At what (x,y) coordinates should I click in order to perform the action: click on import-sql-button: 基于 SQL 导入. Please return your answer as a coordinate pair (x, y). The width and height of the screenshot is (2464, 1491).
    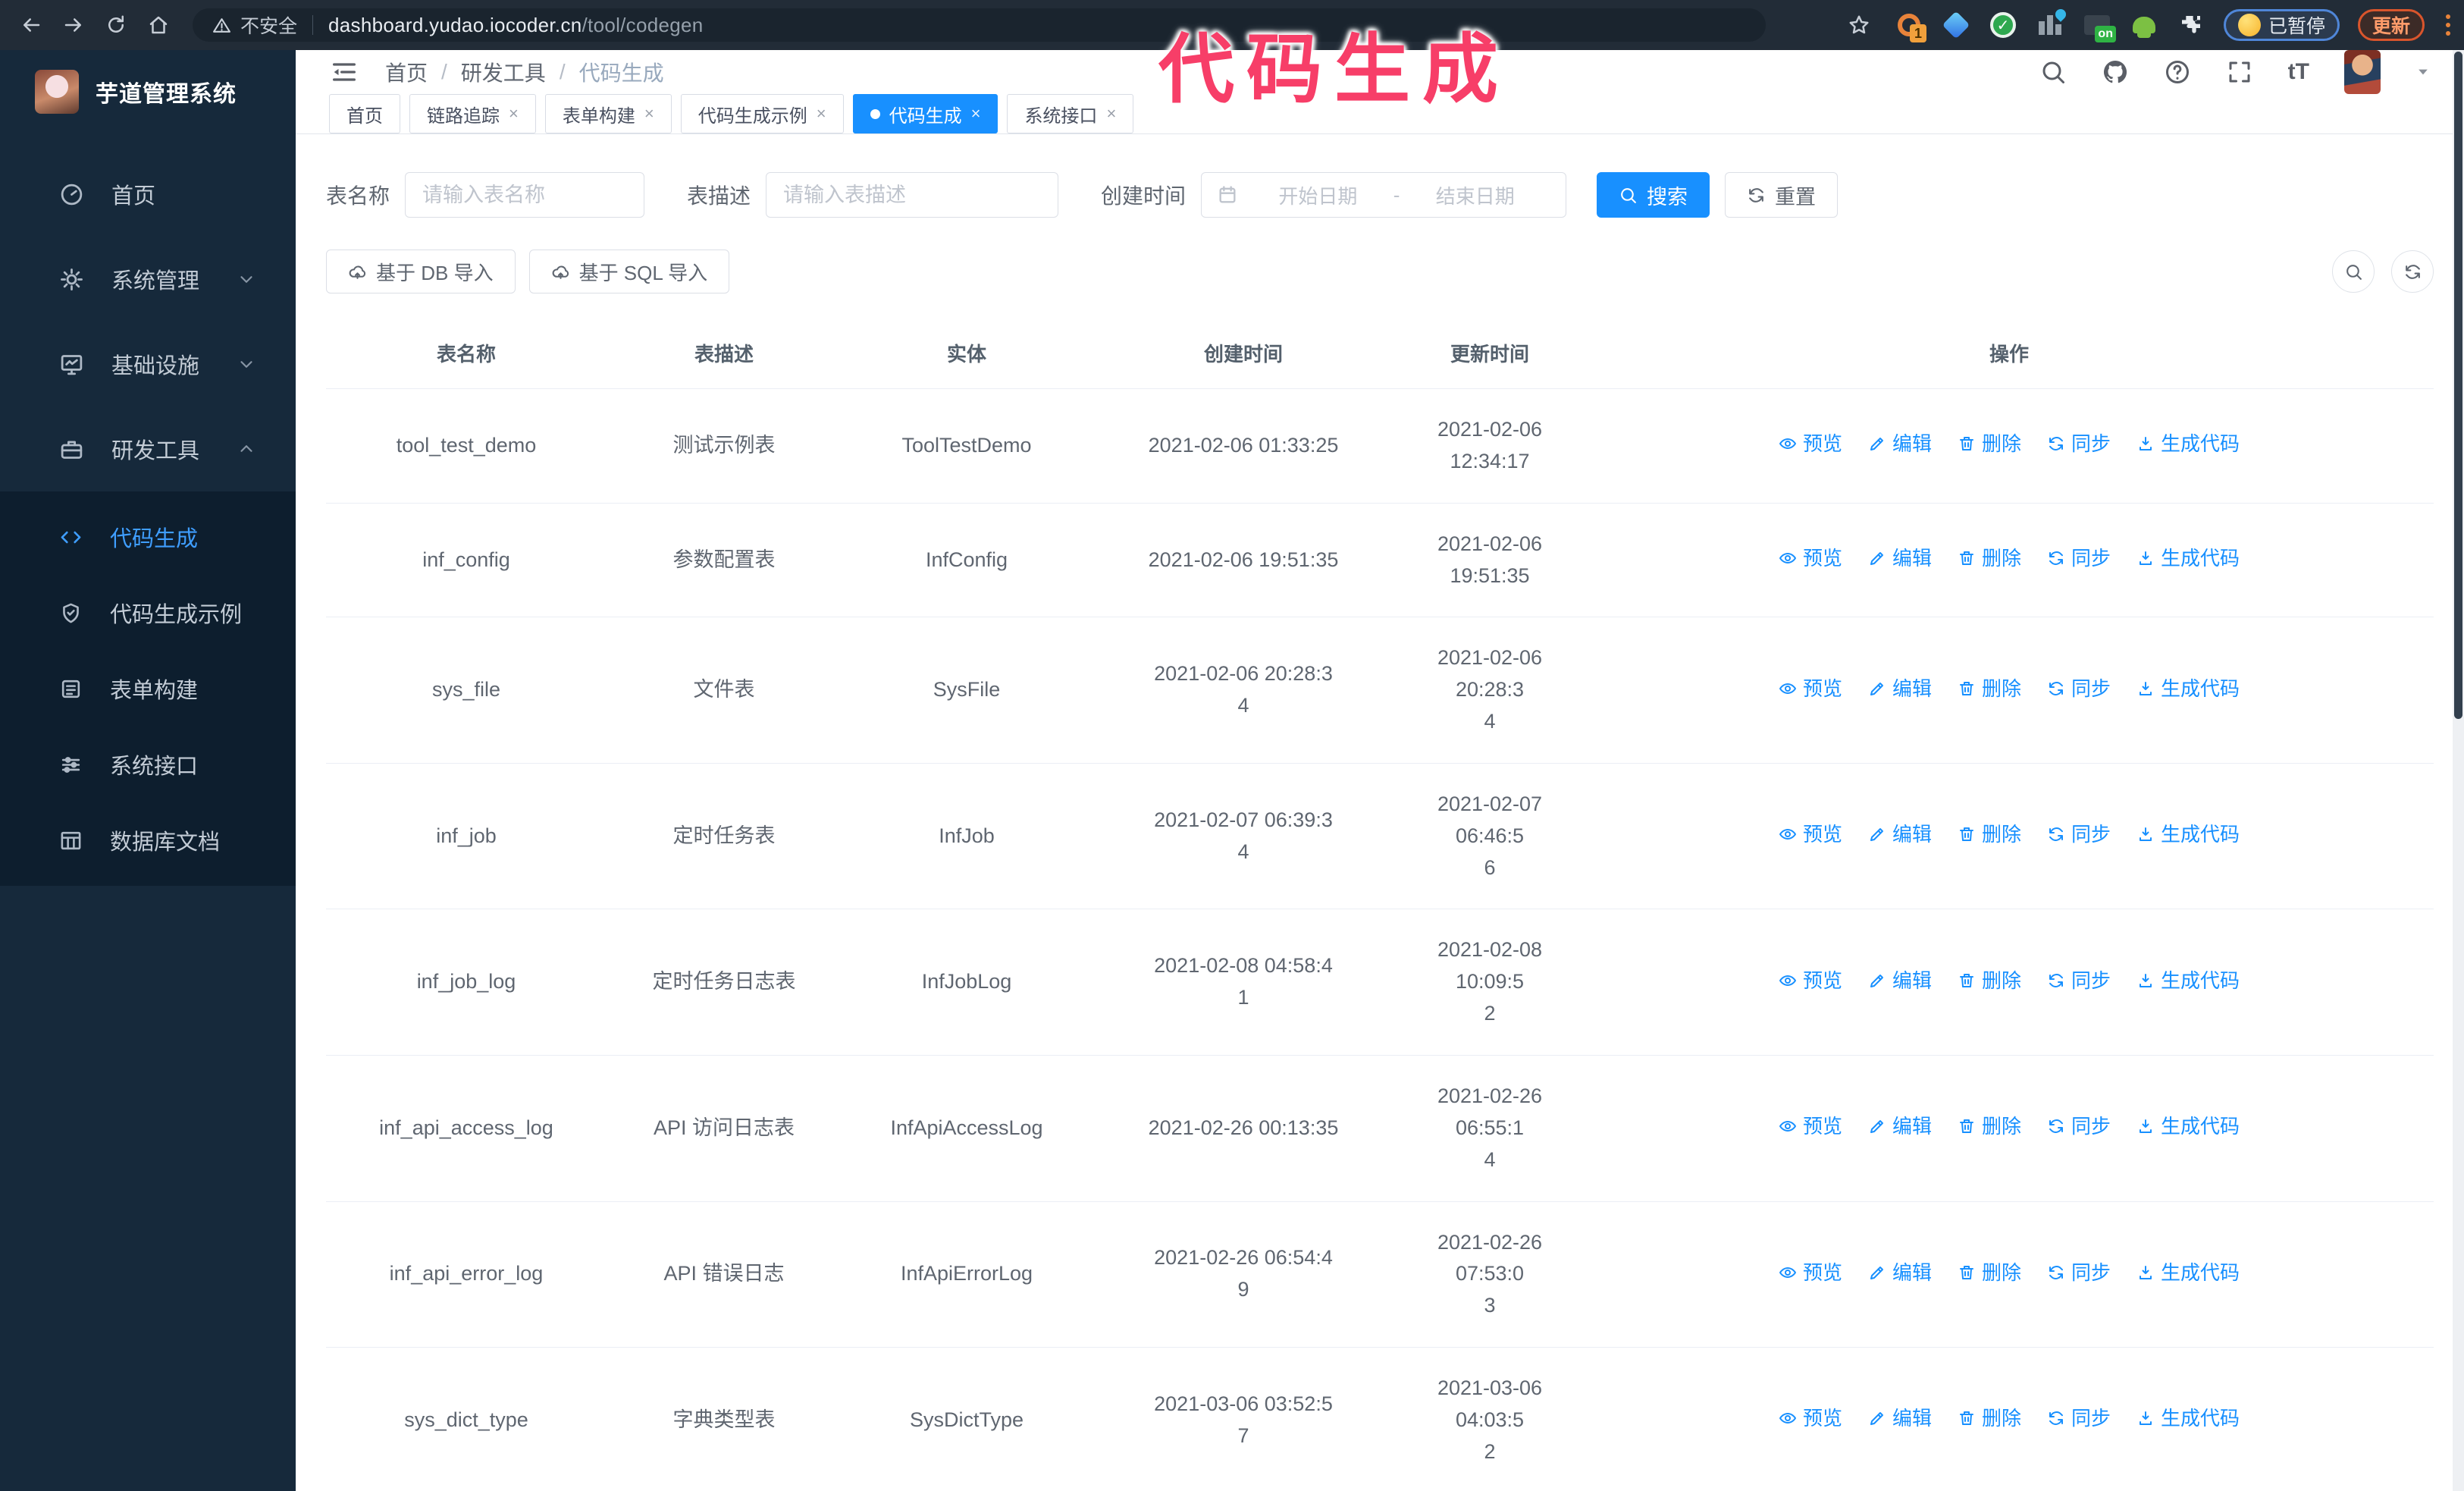
    Looking at the image, I should click on (629, 271).